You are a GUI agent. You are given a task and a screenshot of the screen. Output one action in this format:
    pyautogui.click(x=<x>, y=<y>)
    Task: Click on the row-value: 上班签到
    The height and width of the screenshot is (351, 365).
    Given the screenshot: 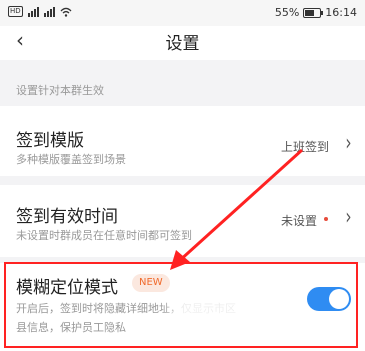 What is the action you would take?
    pyautogui.click(x=304, y=147)
    